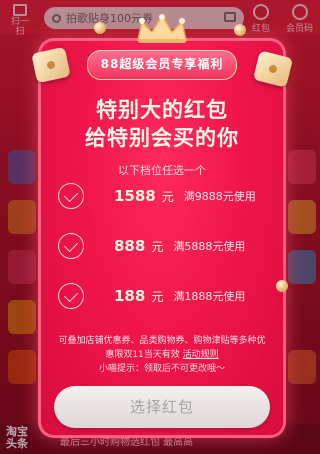  I want to click on option-condition: 满1888元使用, so click(209, 296).